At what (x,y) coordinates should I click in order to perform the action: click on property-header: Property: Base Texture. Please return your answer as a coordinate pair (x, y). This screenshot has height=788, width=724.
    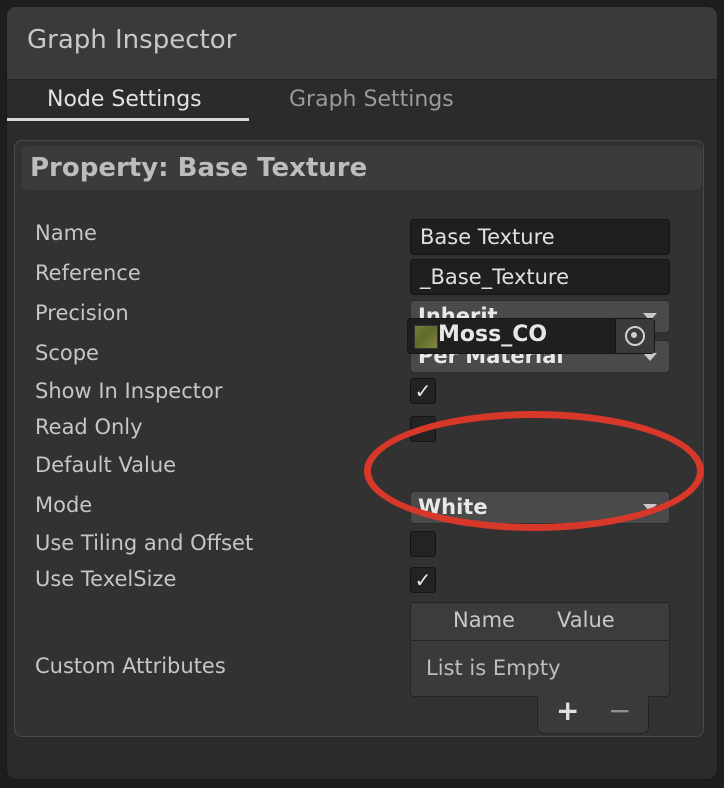
    Looking at the image, I should click on (362, 168).